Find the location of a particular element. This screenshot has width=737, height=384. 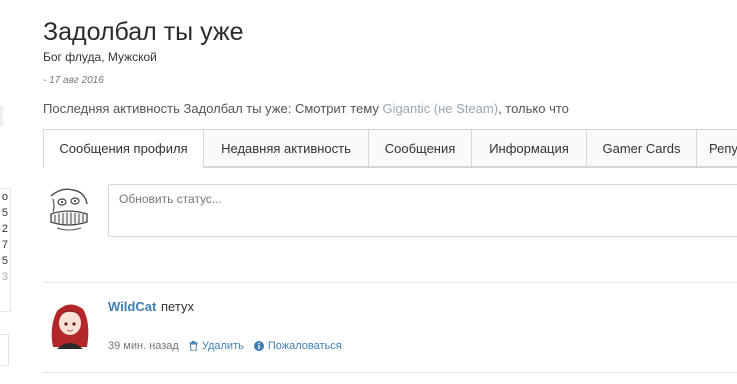

sidebar-stats-fragment: о 5 2 7 5 3 is located at coordinates (5, 250).